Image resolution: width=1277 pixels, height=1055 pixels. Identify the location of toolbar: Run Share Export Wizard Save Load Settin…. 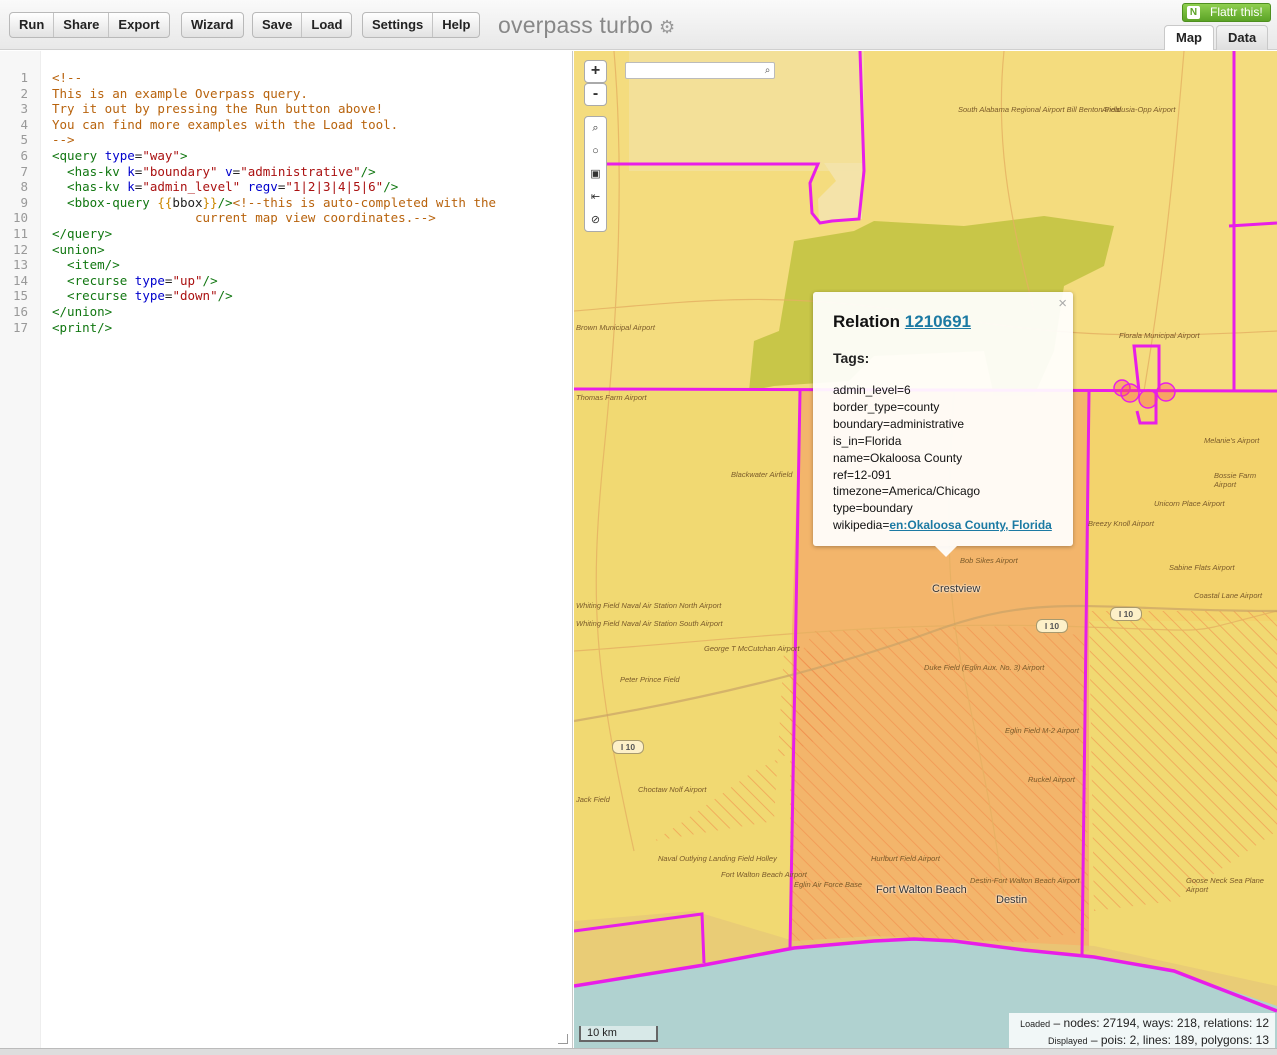
(638, 25).